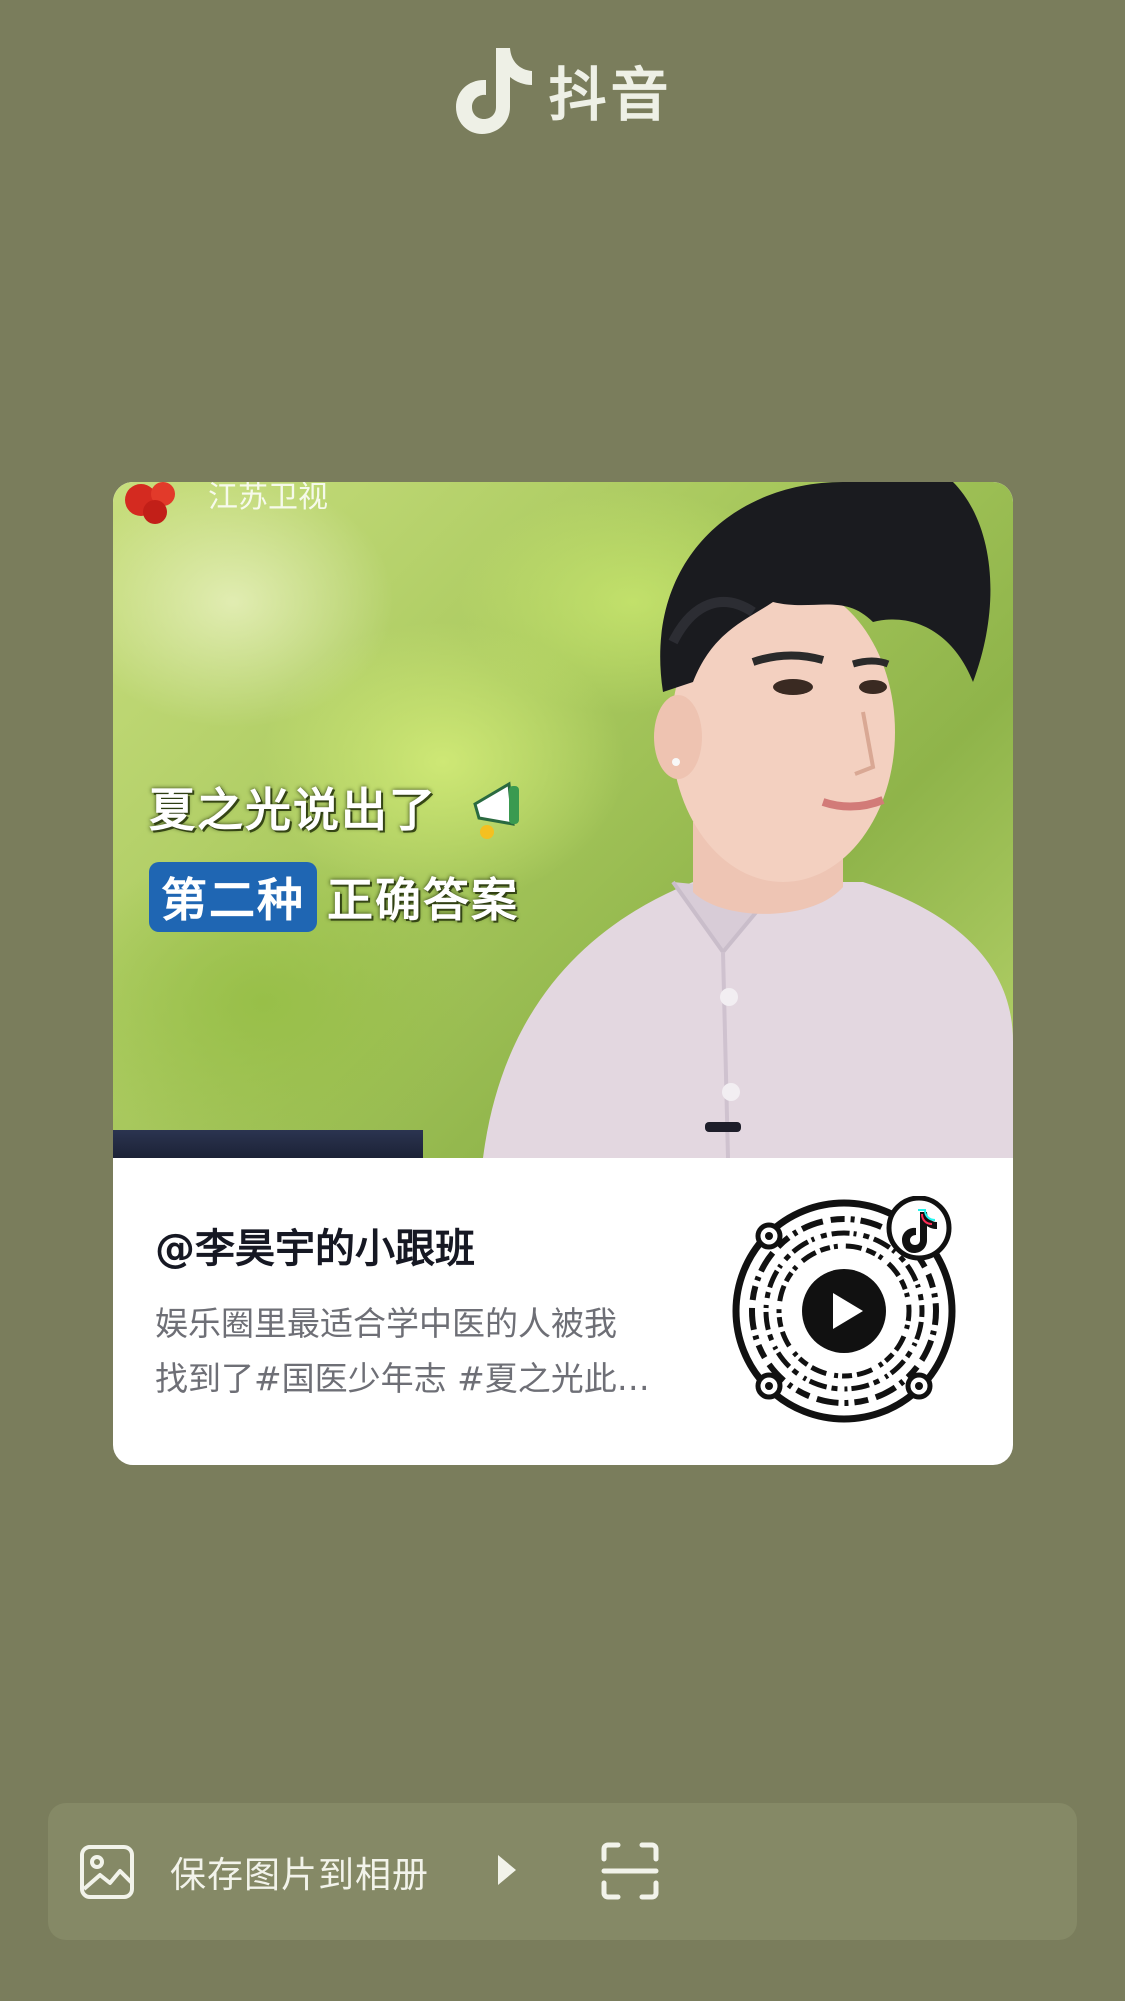  Describe the element at coordinates (386, 1323) in the screenshot. I see `description-line: 娱乐圈里最适合学中医的人被我` at that location.